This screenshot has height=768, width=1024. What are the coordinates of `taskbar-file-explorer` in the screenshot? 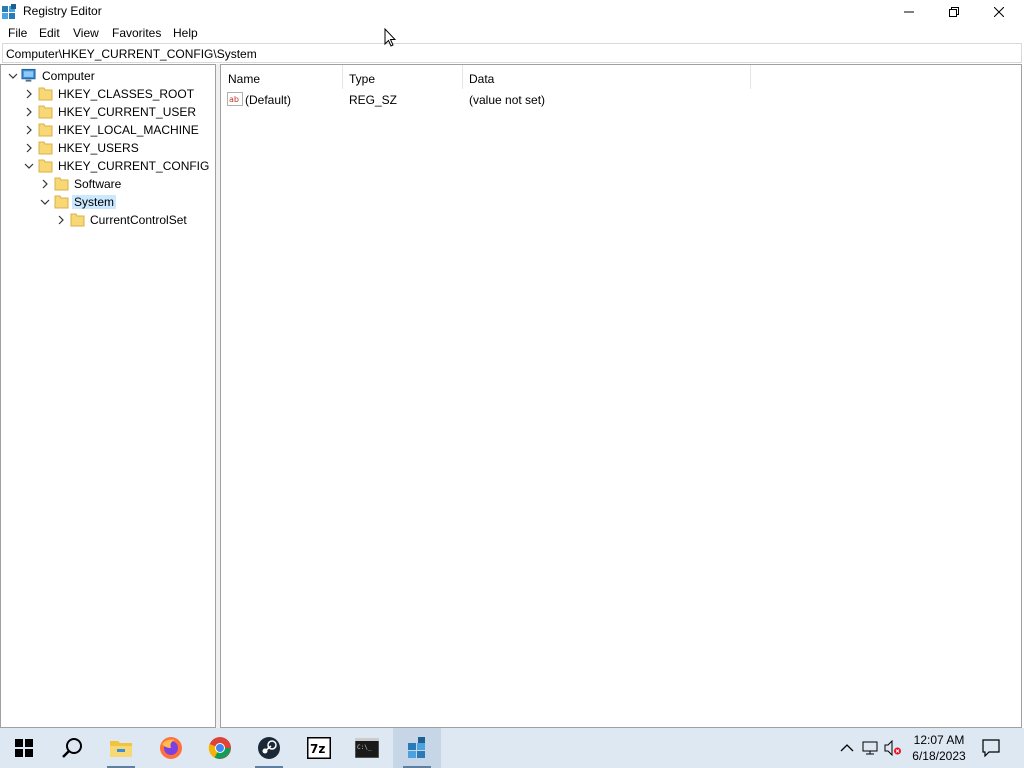 It's located at (121, 748).